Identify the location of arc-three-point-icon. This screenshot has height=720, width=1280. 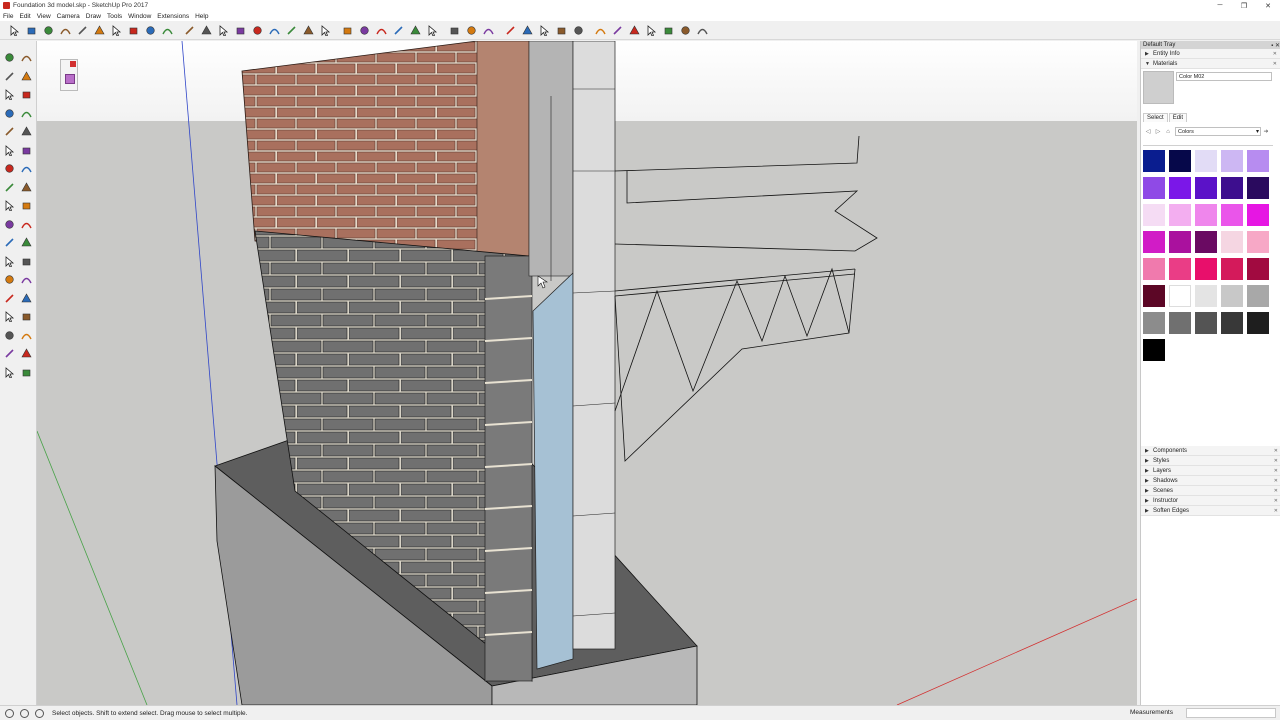
(26, 168).